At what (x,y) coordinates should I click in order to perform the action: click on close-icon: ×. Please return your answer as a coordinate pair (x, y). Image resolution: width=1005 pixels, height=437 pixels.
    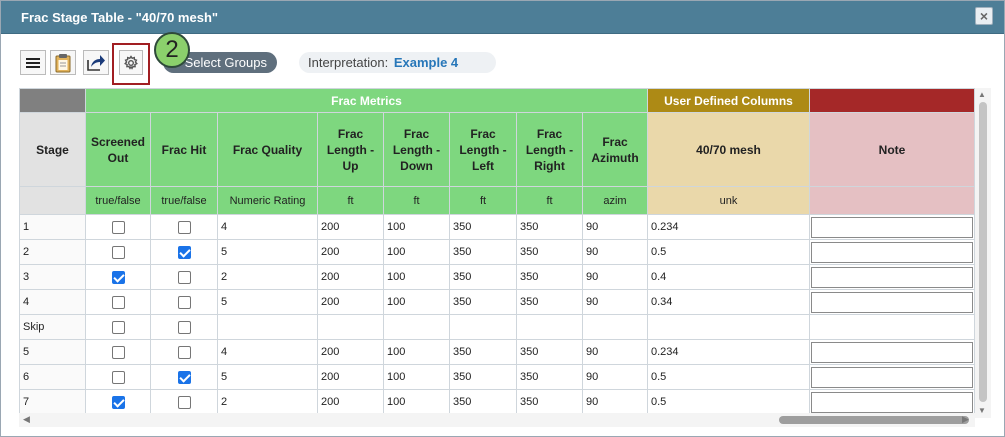
    Looking at the image, I should click on (984, 16).